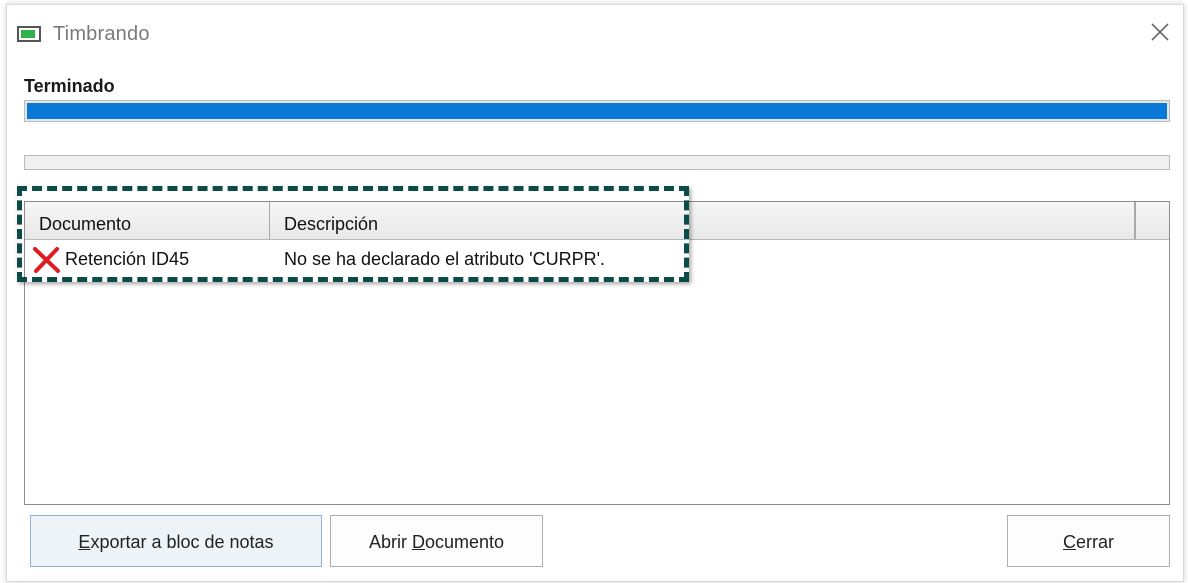  I want to click on column-header-documento: Documento, so click(147, 220).